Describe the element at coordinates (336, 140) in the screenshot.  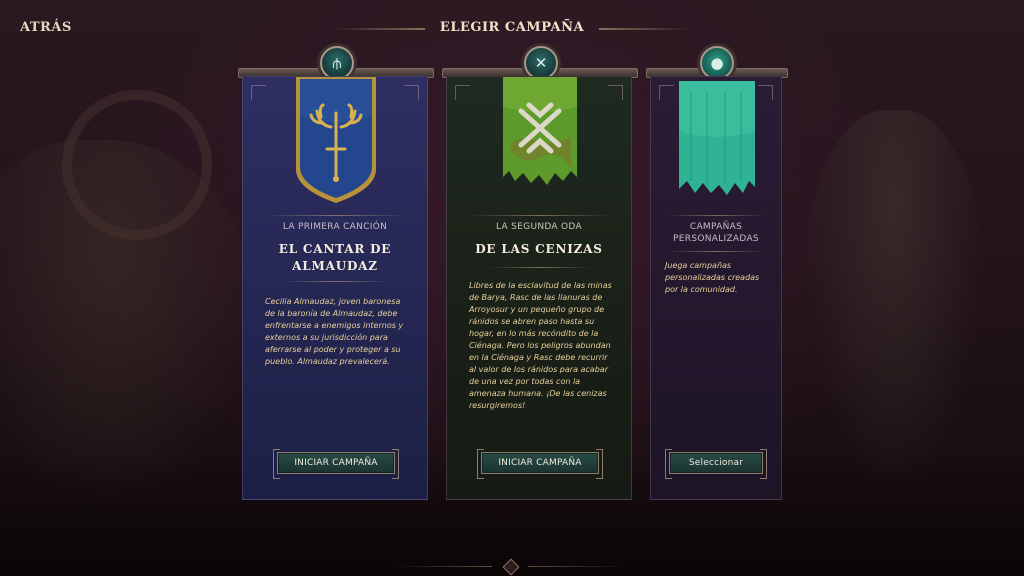
I see `antlered-sword-icon` at that location.